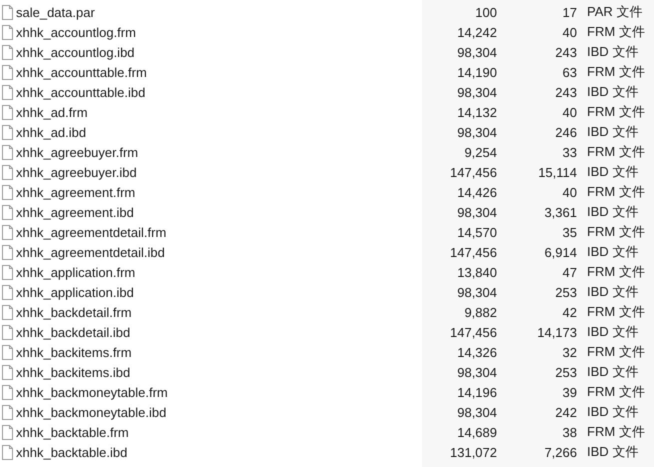 Image resolution: width=654 pixels, height=467 pixels. What do you see at coordinates (569, 12) in the screenshot?
I see `table-cell-text: 17` at bounding box center [569, 12].